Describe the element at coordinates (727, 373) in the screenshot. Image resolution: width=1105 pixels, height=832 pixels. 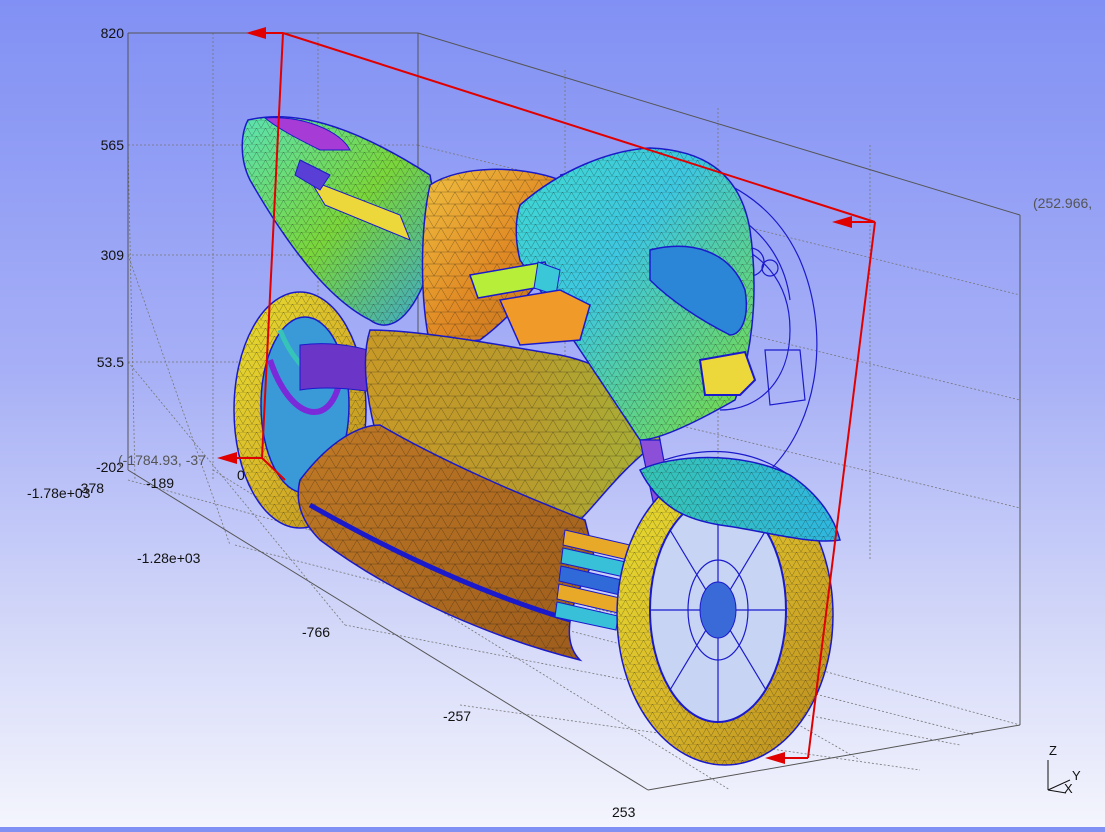
I see `headlight` at that location.